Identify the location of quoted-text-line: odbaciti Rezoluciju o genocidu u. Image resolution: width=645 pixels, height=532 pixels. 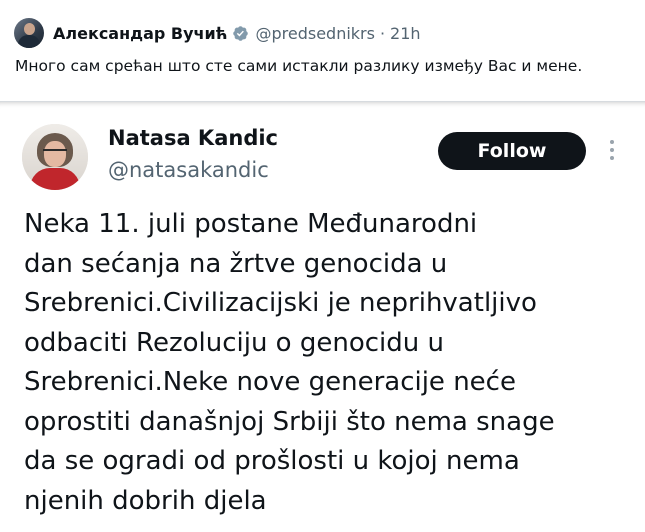
(234, 342).